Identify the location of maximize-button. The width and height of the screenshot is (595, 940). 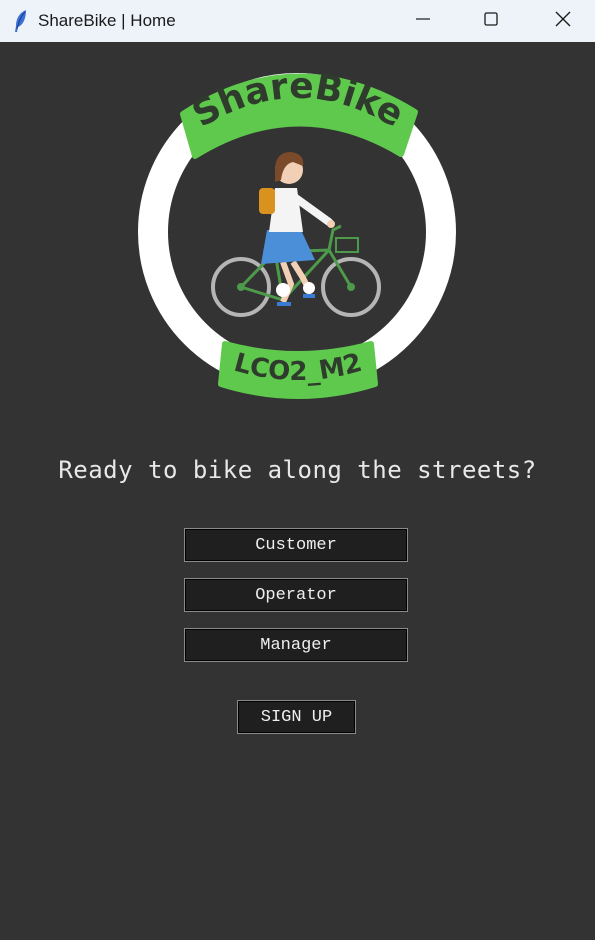
(491, 21).